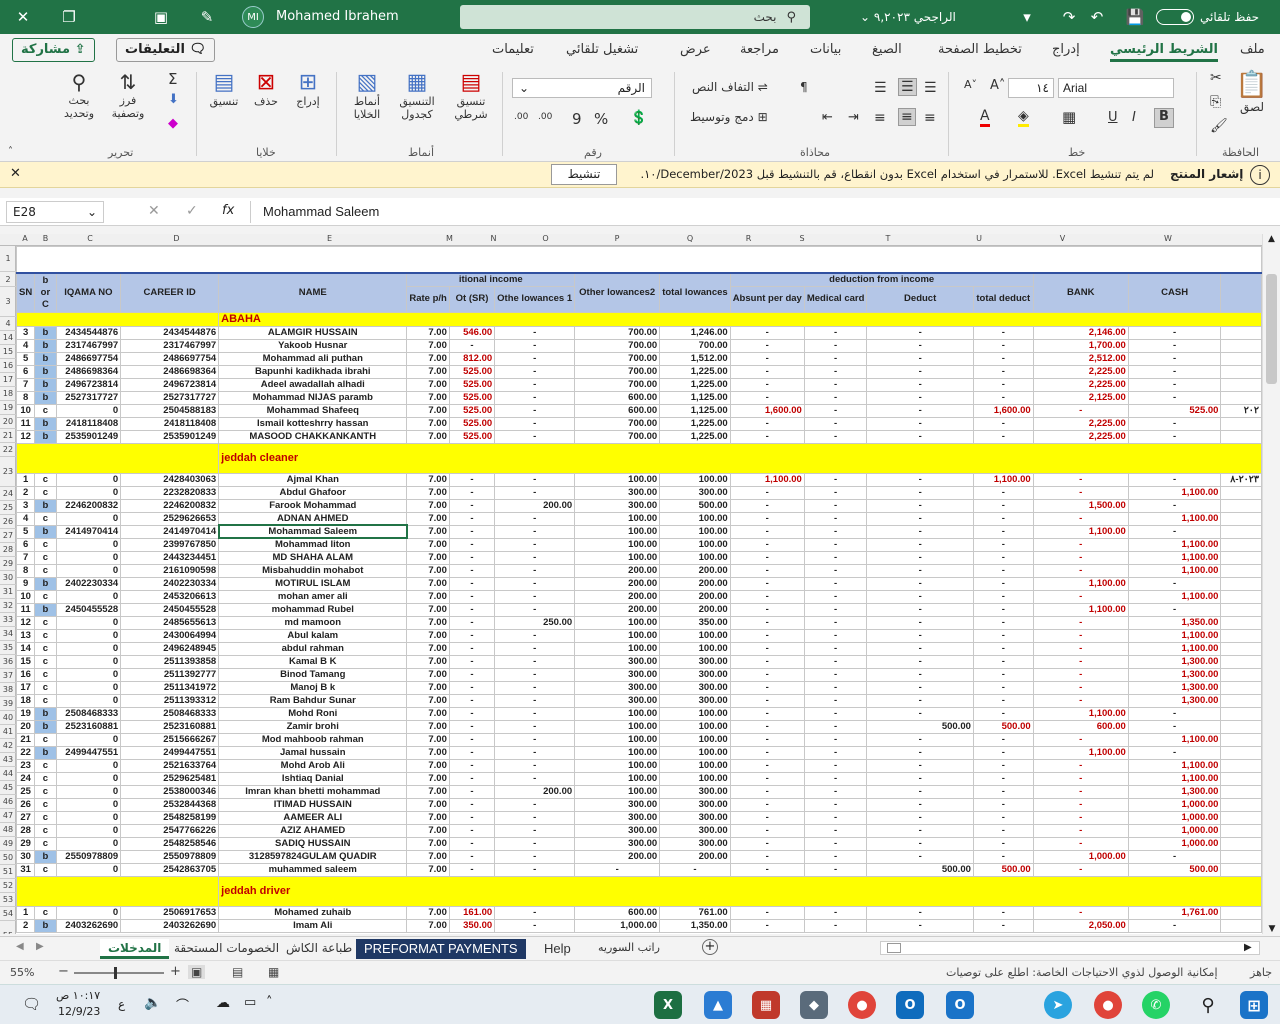 The height and width of the screenshot is (1024, 1280). What do you see at coordinates (907, 87) in the screenshot?
I see `align-middle-icon: ☰` at bounding box center [907, 87].